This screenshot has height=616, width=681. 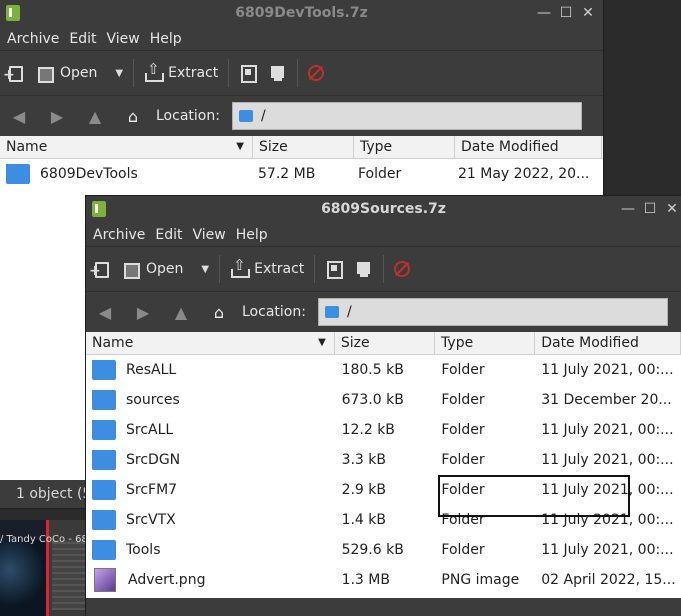 I want to click on archive-info-icon, so click(x=364, y=269).